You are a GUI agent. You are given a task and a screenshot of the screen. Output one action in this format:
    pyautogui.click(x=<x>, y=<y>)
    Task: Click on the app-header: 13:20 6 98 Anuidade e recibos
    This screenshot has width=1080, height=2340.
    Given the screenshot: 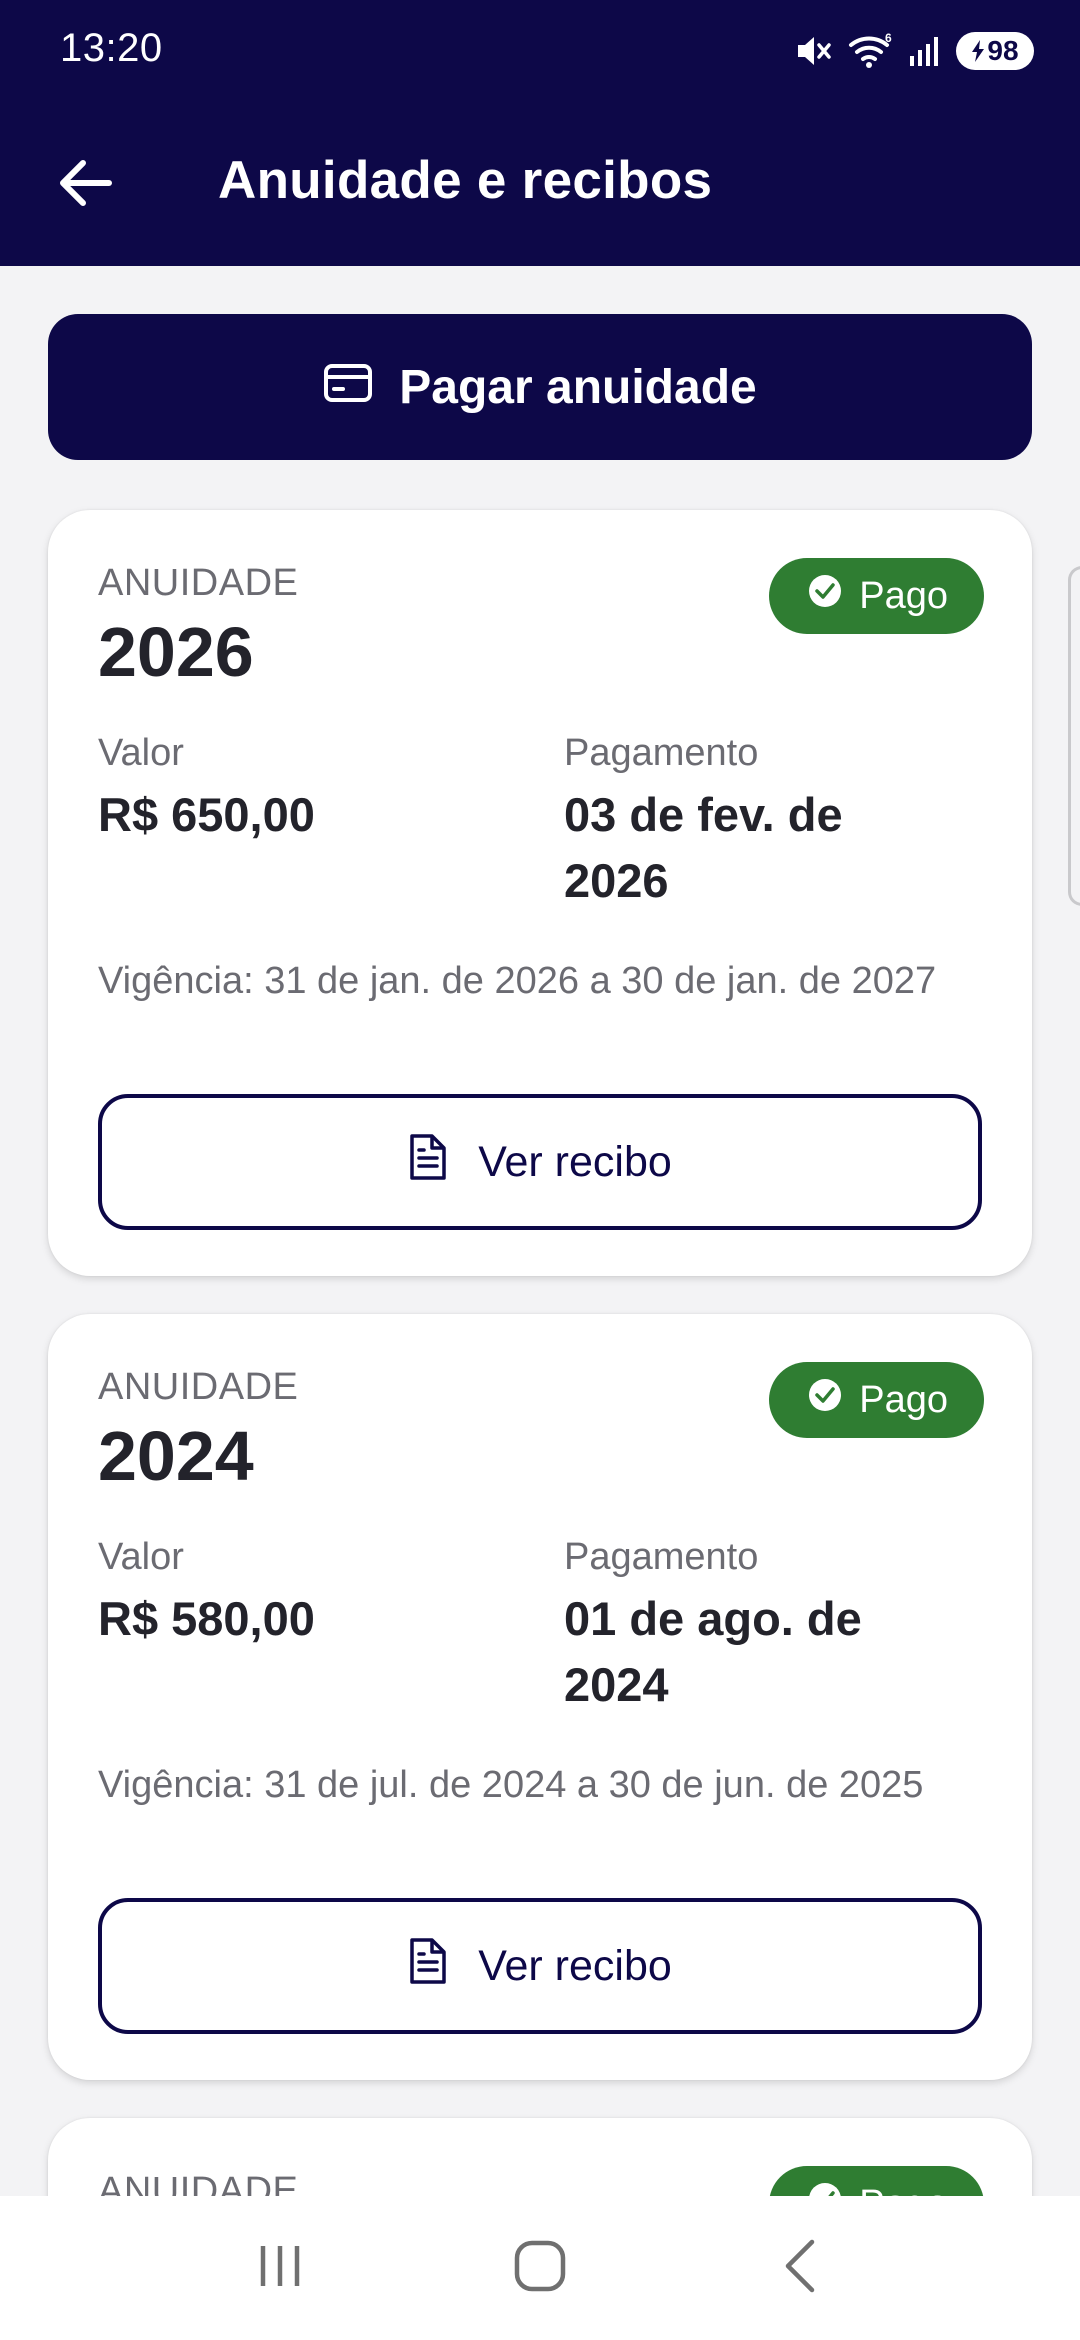 What is the action you would take?
    pyautogui.click(x=540, y=133)
    